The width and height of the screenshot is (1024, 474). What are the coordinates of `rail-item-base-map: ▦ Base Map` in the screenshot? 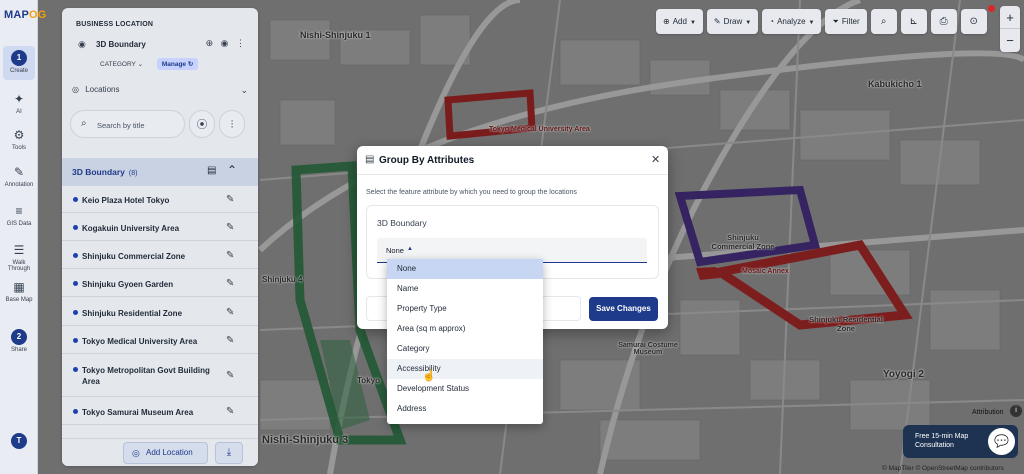 It's located at (19, 291).